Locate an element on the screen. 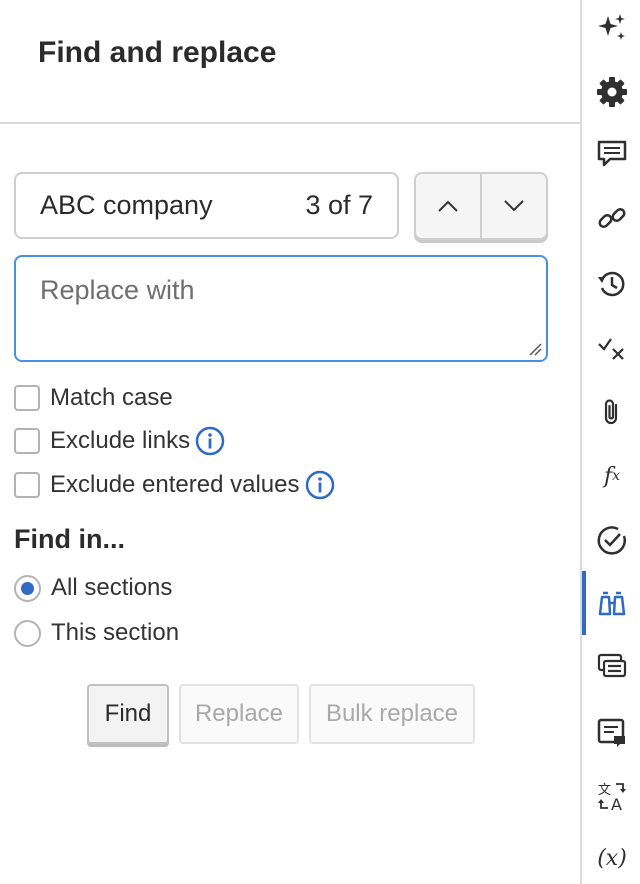  all-sections-radio is located at coordinates (27, 588).